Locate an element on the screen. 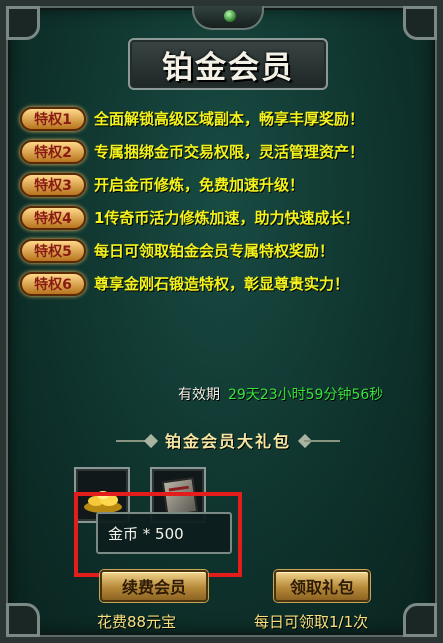 Image resolution: width=443 pixels, height=643 pixels. divider is located at coordinates (322, 441).